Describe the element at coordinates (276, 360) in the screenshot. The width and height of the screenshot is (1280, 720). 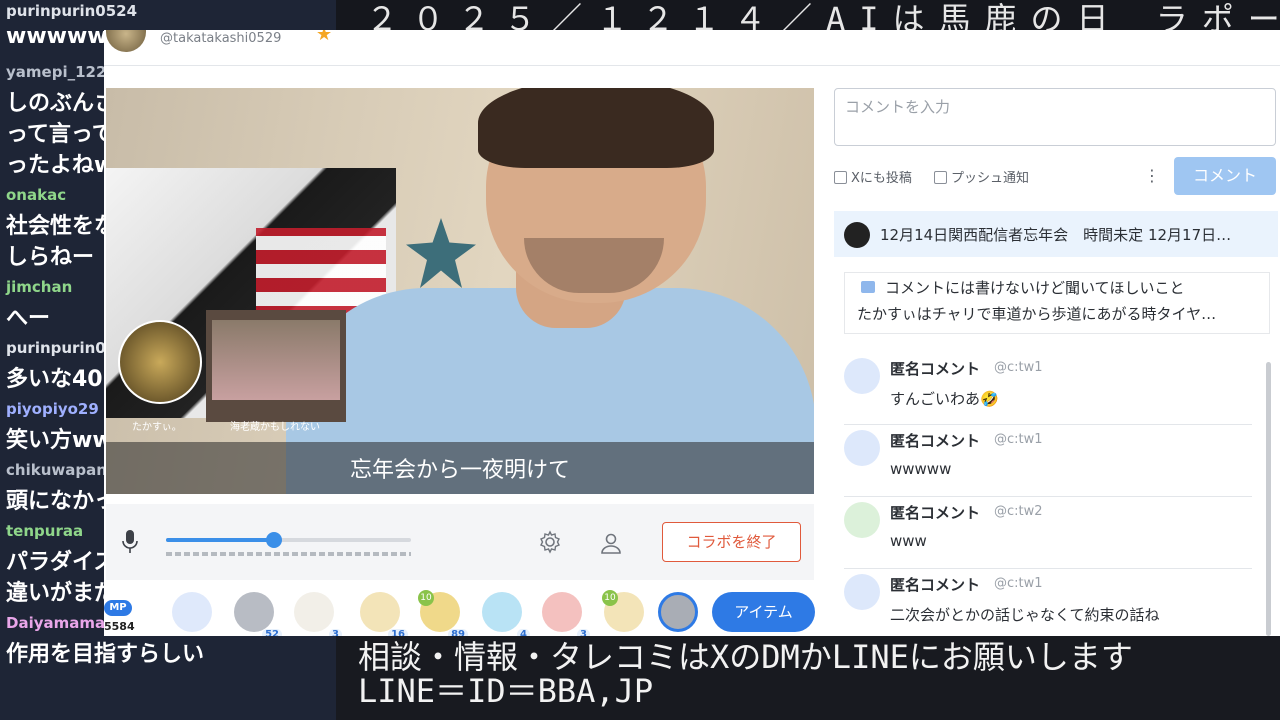
I see `collab-guest-frame` at that location.